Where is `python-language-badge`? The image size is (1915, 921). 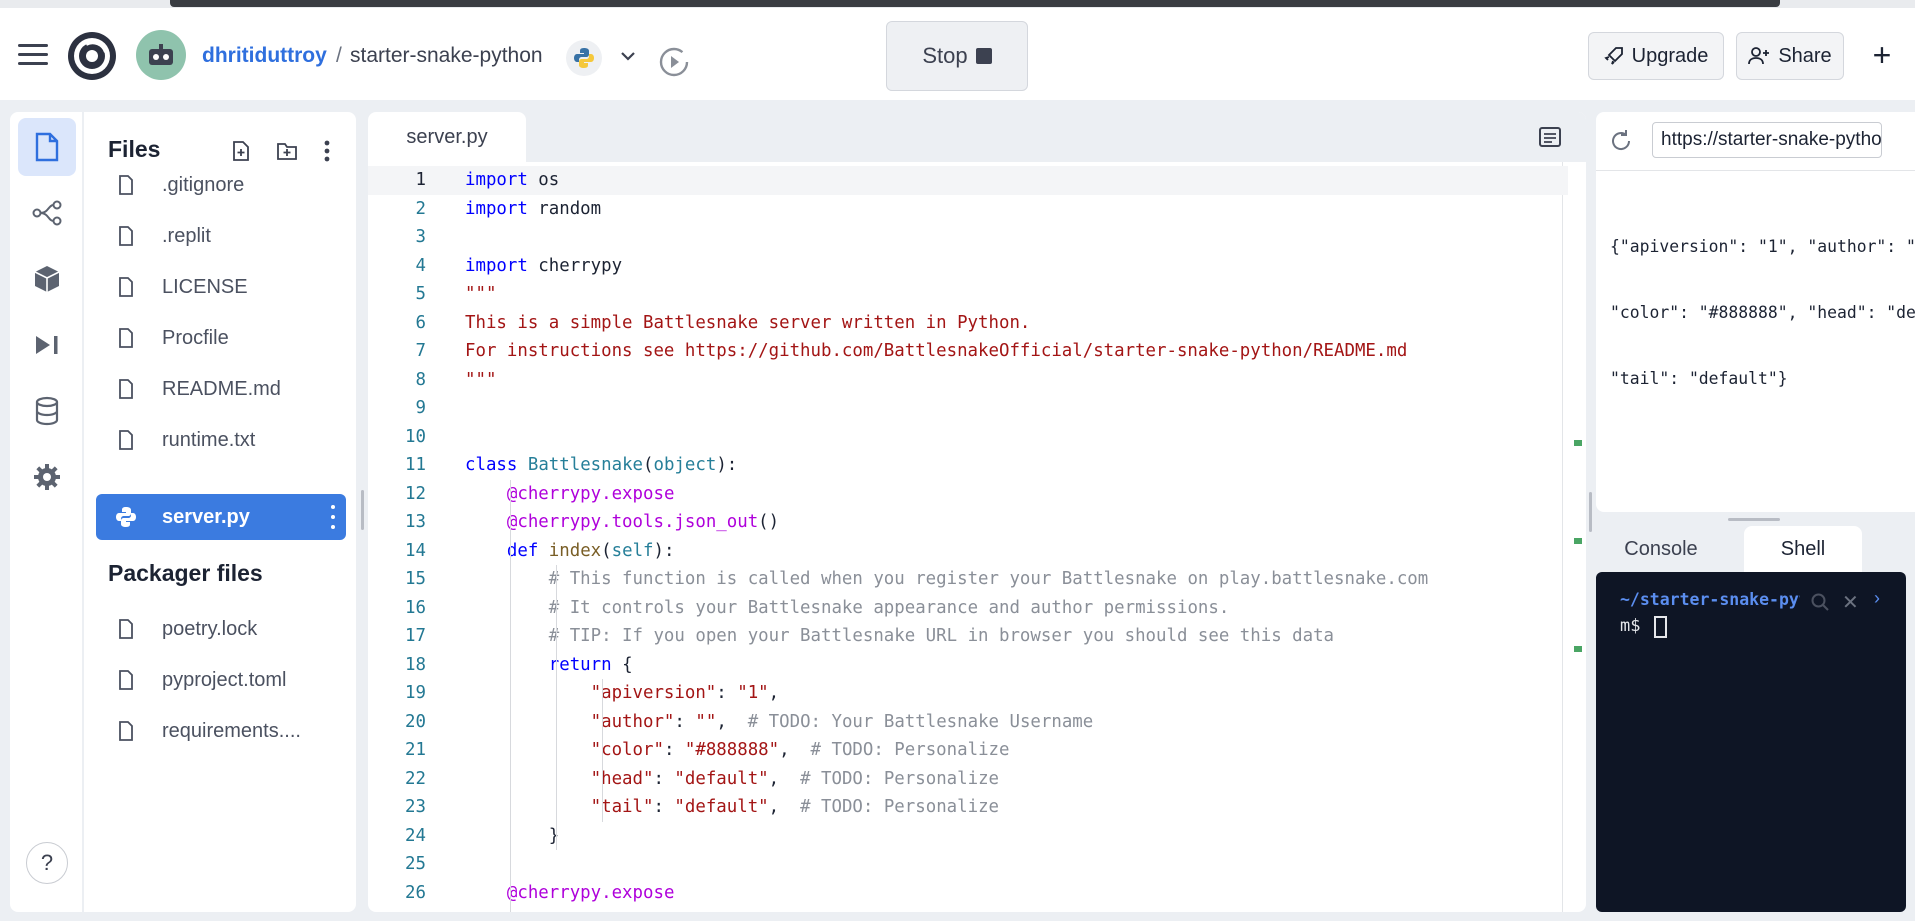
python-language-badge is located at coordinates (584, 58).